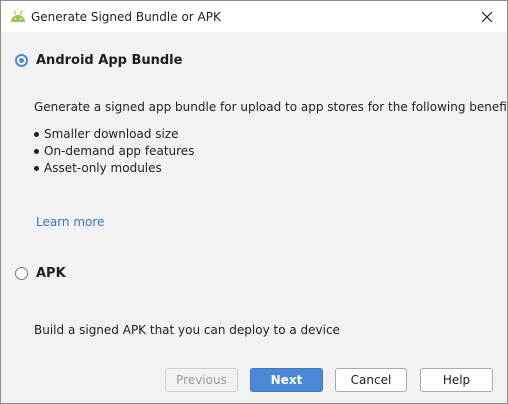 The width and height of the screenshot is (508, 404). Describe the element at coordinates (201, 380) in the screenshot. I see `previous-button: Previous` at that location.